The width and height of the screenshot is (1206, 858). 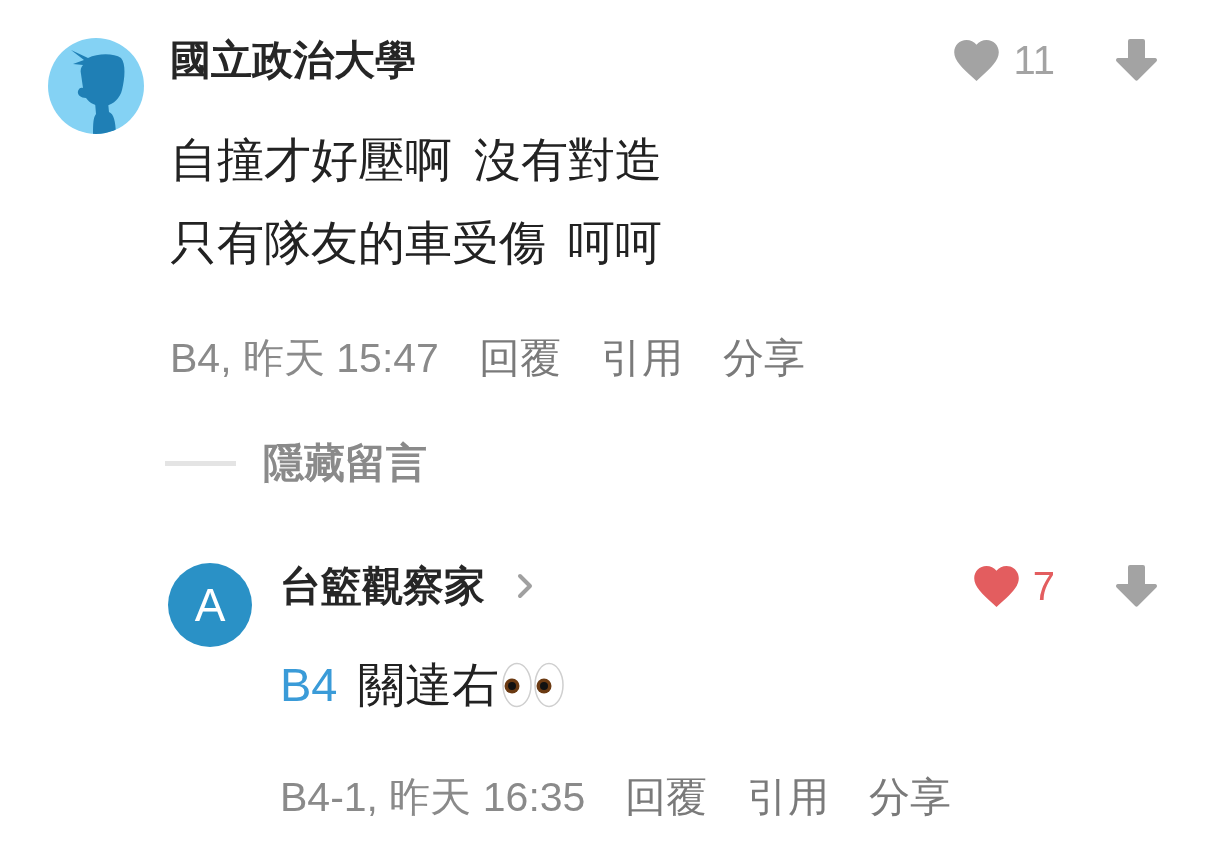 What do you see at coordinates (422, 684) in the screenshot?
I see `comment-text: B4 關達右` at bounding box center [422, 684].